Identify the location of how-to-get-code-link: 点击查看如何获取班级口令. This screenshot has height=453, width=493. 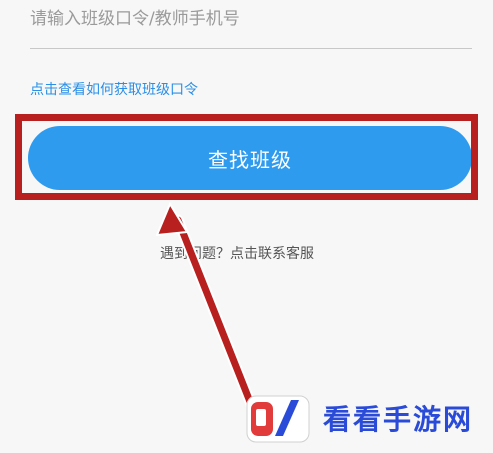
(114, 89).